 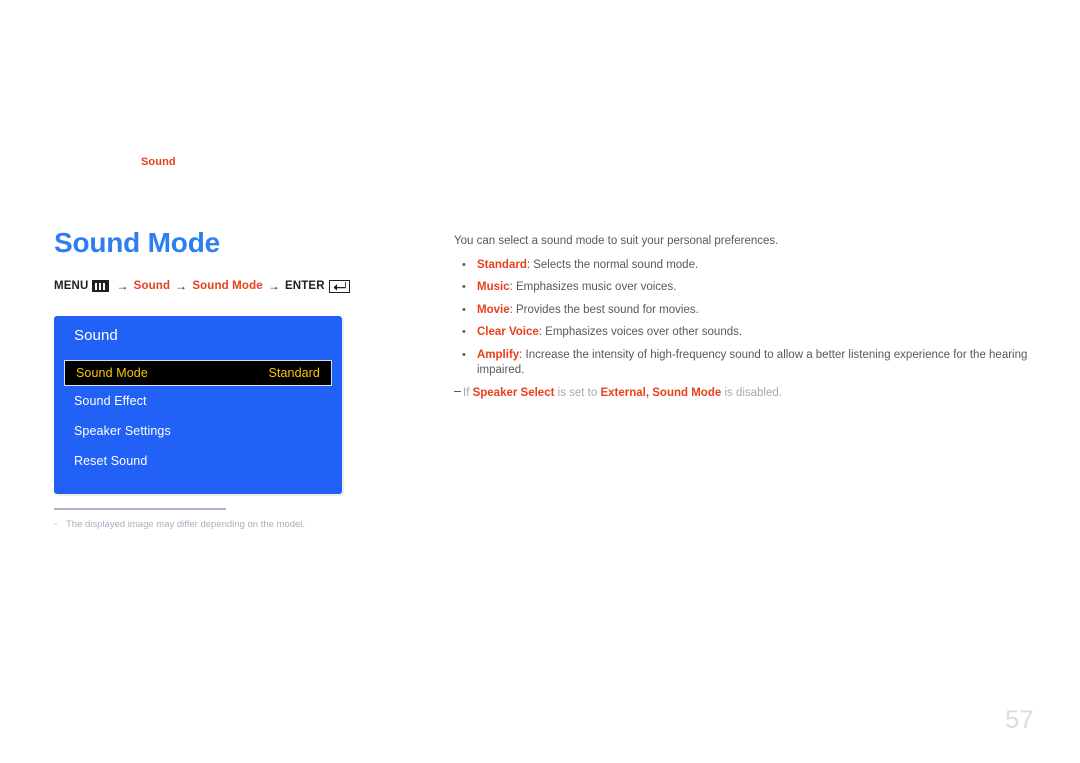 I want to click on menu-path-breadcrumb: MENU → Sound → Sound Mode → ENTER, so click(x=239, y=286).